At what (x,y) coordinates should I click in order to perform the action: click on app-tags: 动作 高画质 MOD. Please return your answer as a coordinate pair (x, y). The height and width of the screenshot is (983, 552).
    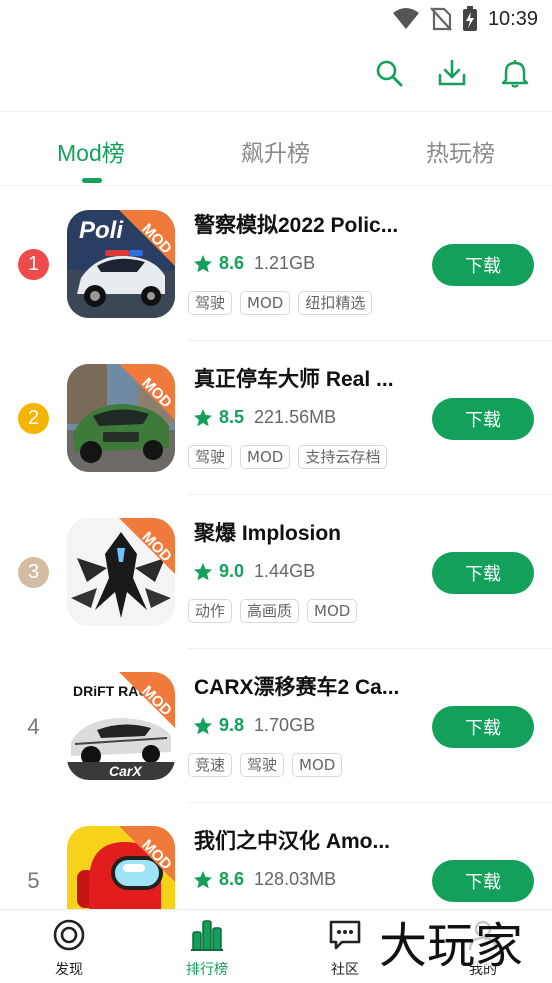
    Looking at the image, I should click on (273, 611).